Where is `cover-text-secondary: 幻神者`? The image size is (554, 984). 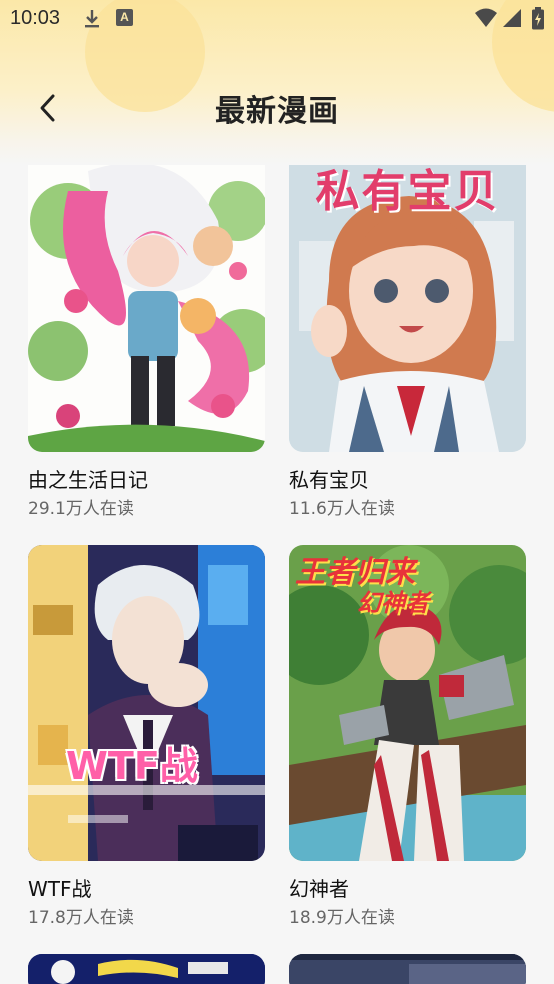
cover-text-secondary: 幻神者 is located at coordinates (393, 603).